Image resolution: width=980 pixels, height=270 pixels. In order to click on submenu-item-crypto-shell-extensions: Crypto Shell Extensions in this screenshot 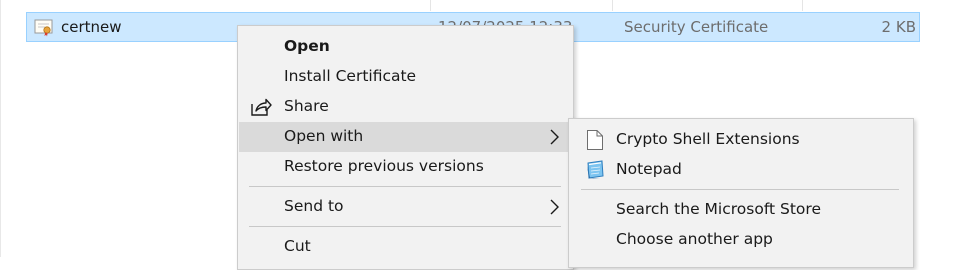, I will do `click(741, 140)`.